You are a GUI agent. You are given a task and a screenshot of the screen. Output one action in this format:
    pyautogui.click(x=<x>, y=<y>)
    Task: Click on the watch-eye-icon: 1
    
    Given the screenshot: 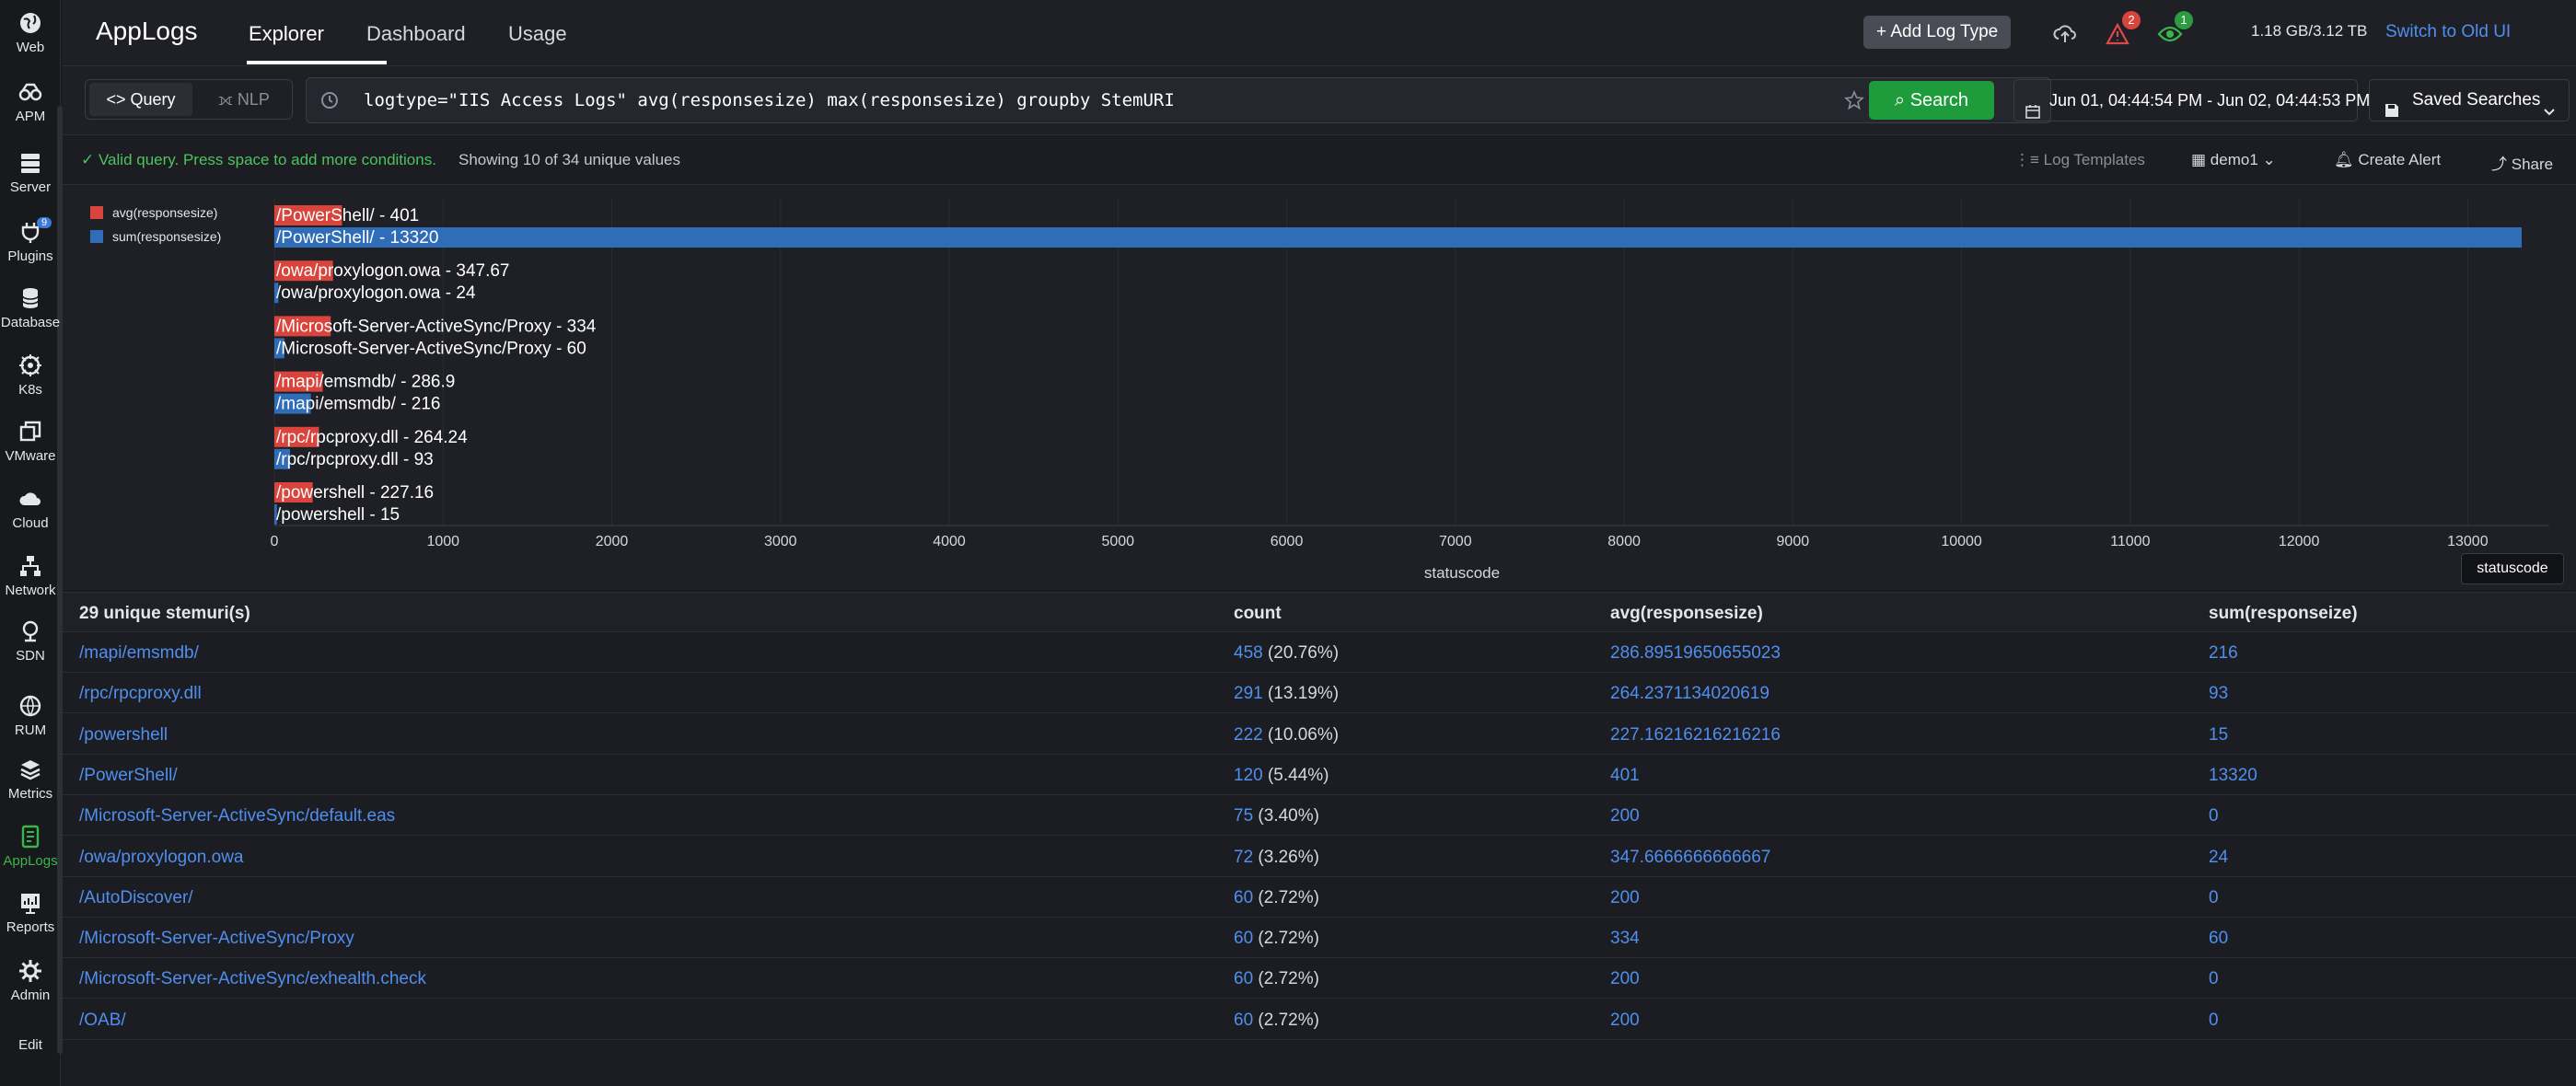 What is the action you would take?
    pyautogui.click(x=2173, y=30)
    